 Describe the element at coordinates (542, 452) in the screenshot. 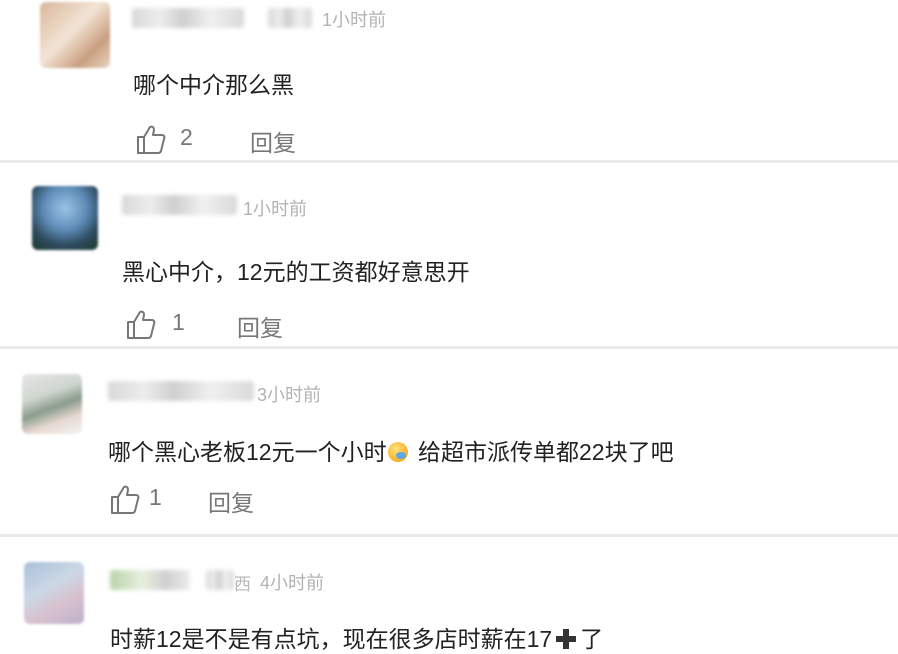

I see `comment-text-part: 给超市派传单都22块了吧` at that location.